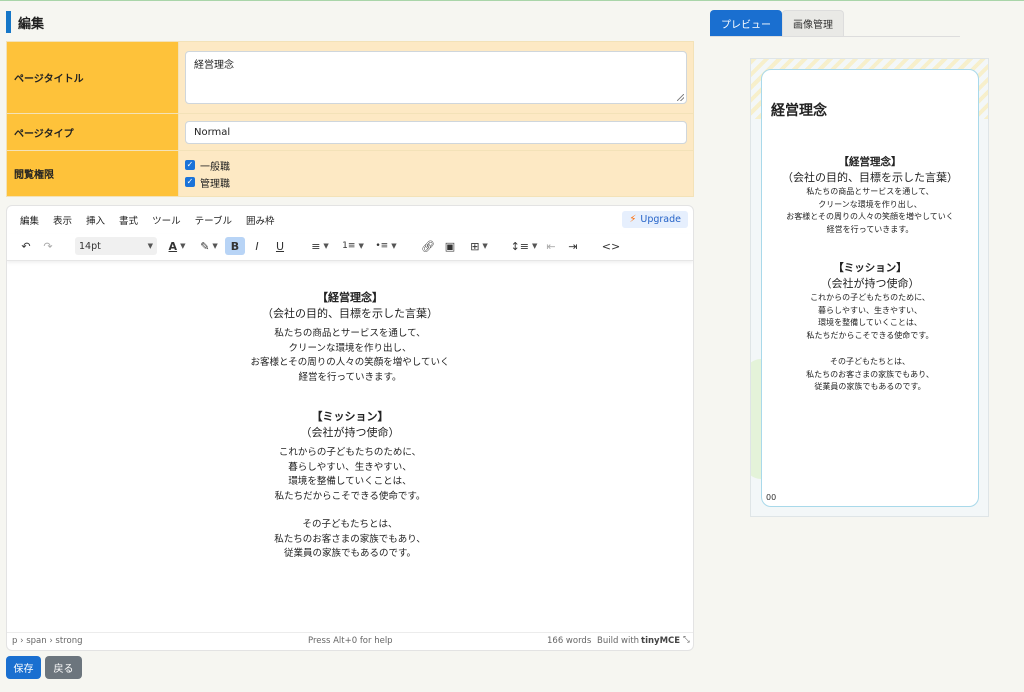  I want to click on numbered-list-icon: 1≡, so click(349, 246).